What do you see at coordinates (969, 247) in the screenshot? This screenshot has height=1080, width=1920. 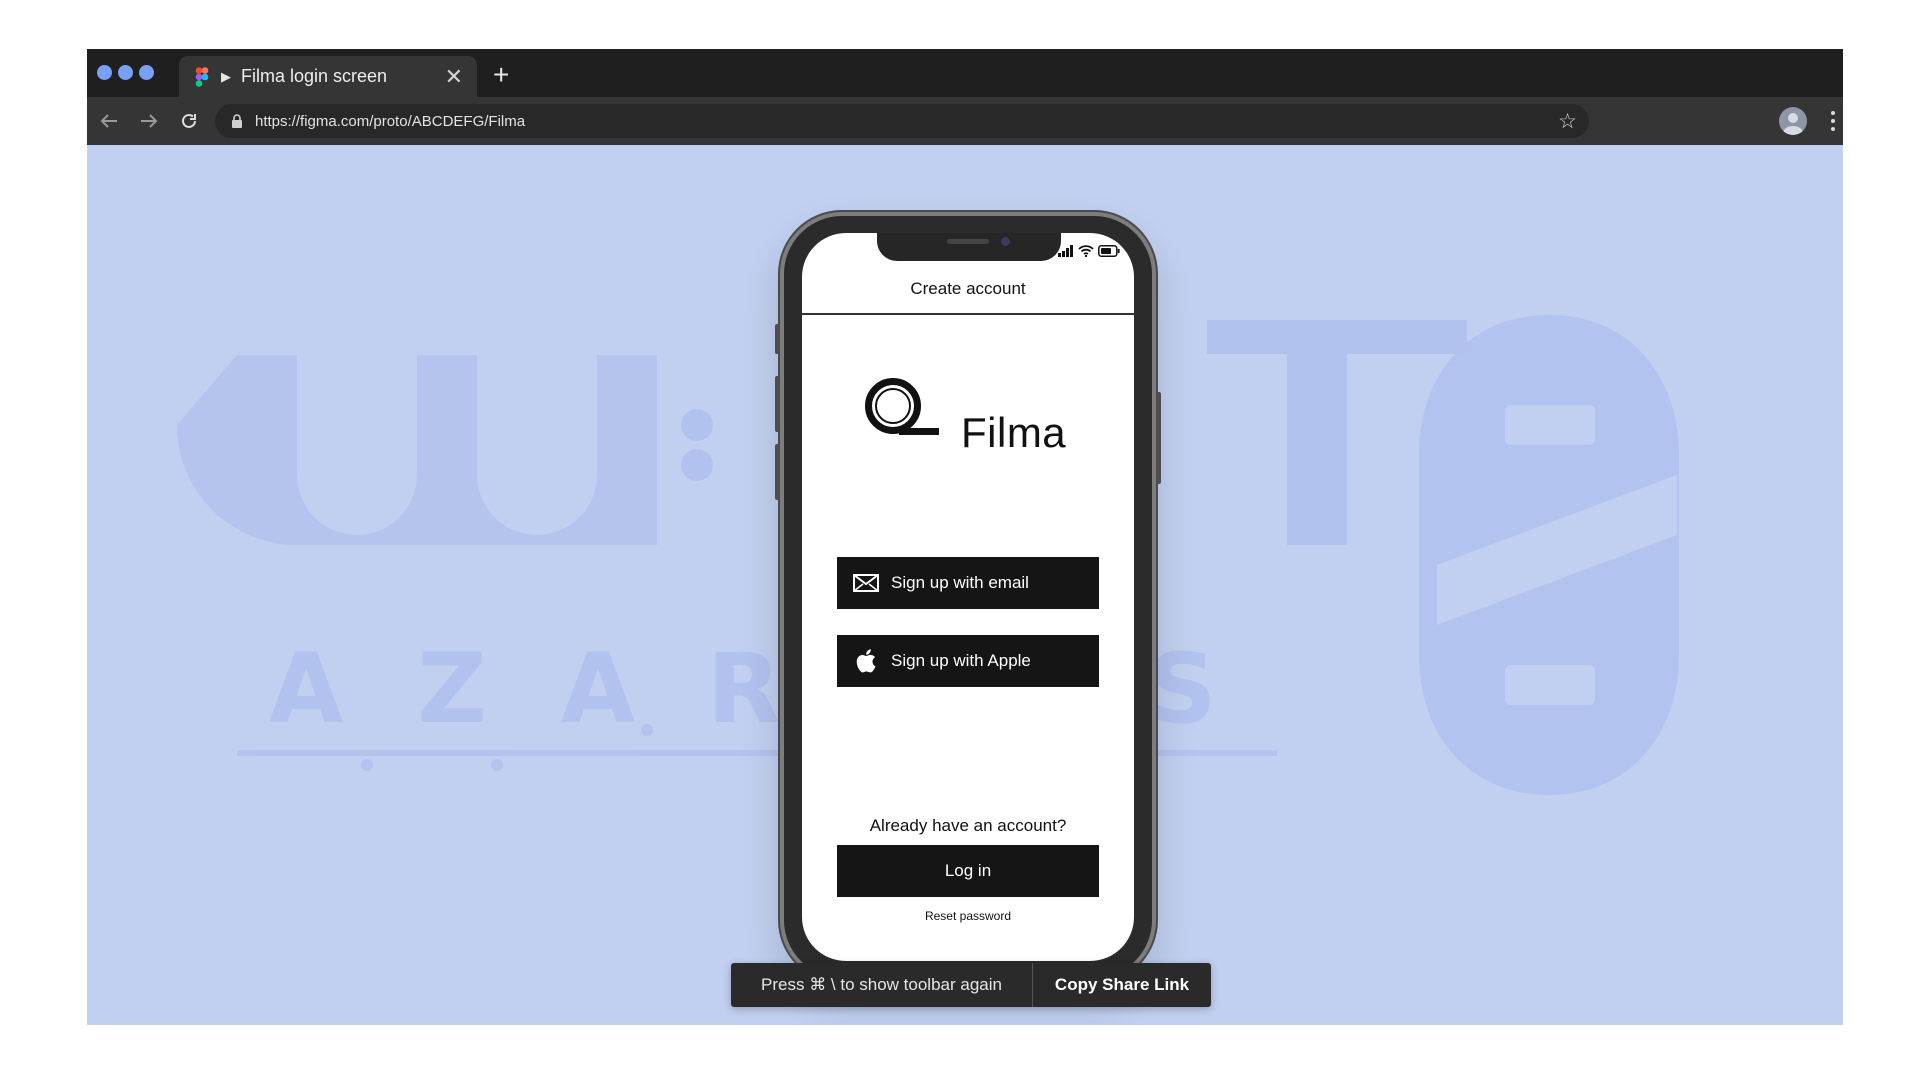 I see `phone-notch` at bounding box center [969, 247].